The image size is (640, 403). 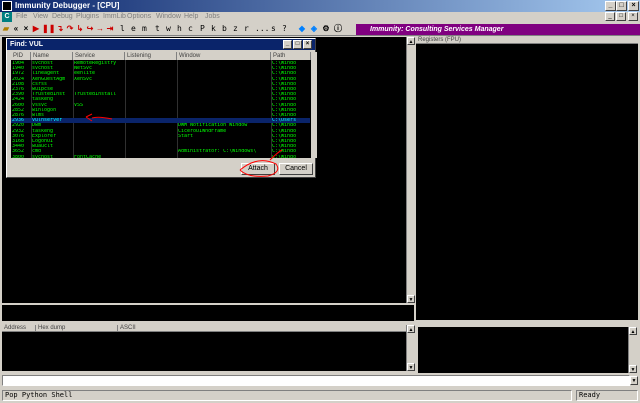 What do you see at coordinates (607, 395) in the screenshot?
I see `status-state: Ready` at bounding box center [607, 395].